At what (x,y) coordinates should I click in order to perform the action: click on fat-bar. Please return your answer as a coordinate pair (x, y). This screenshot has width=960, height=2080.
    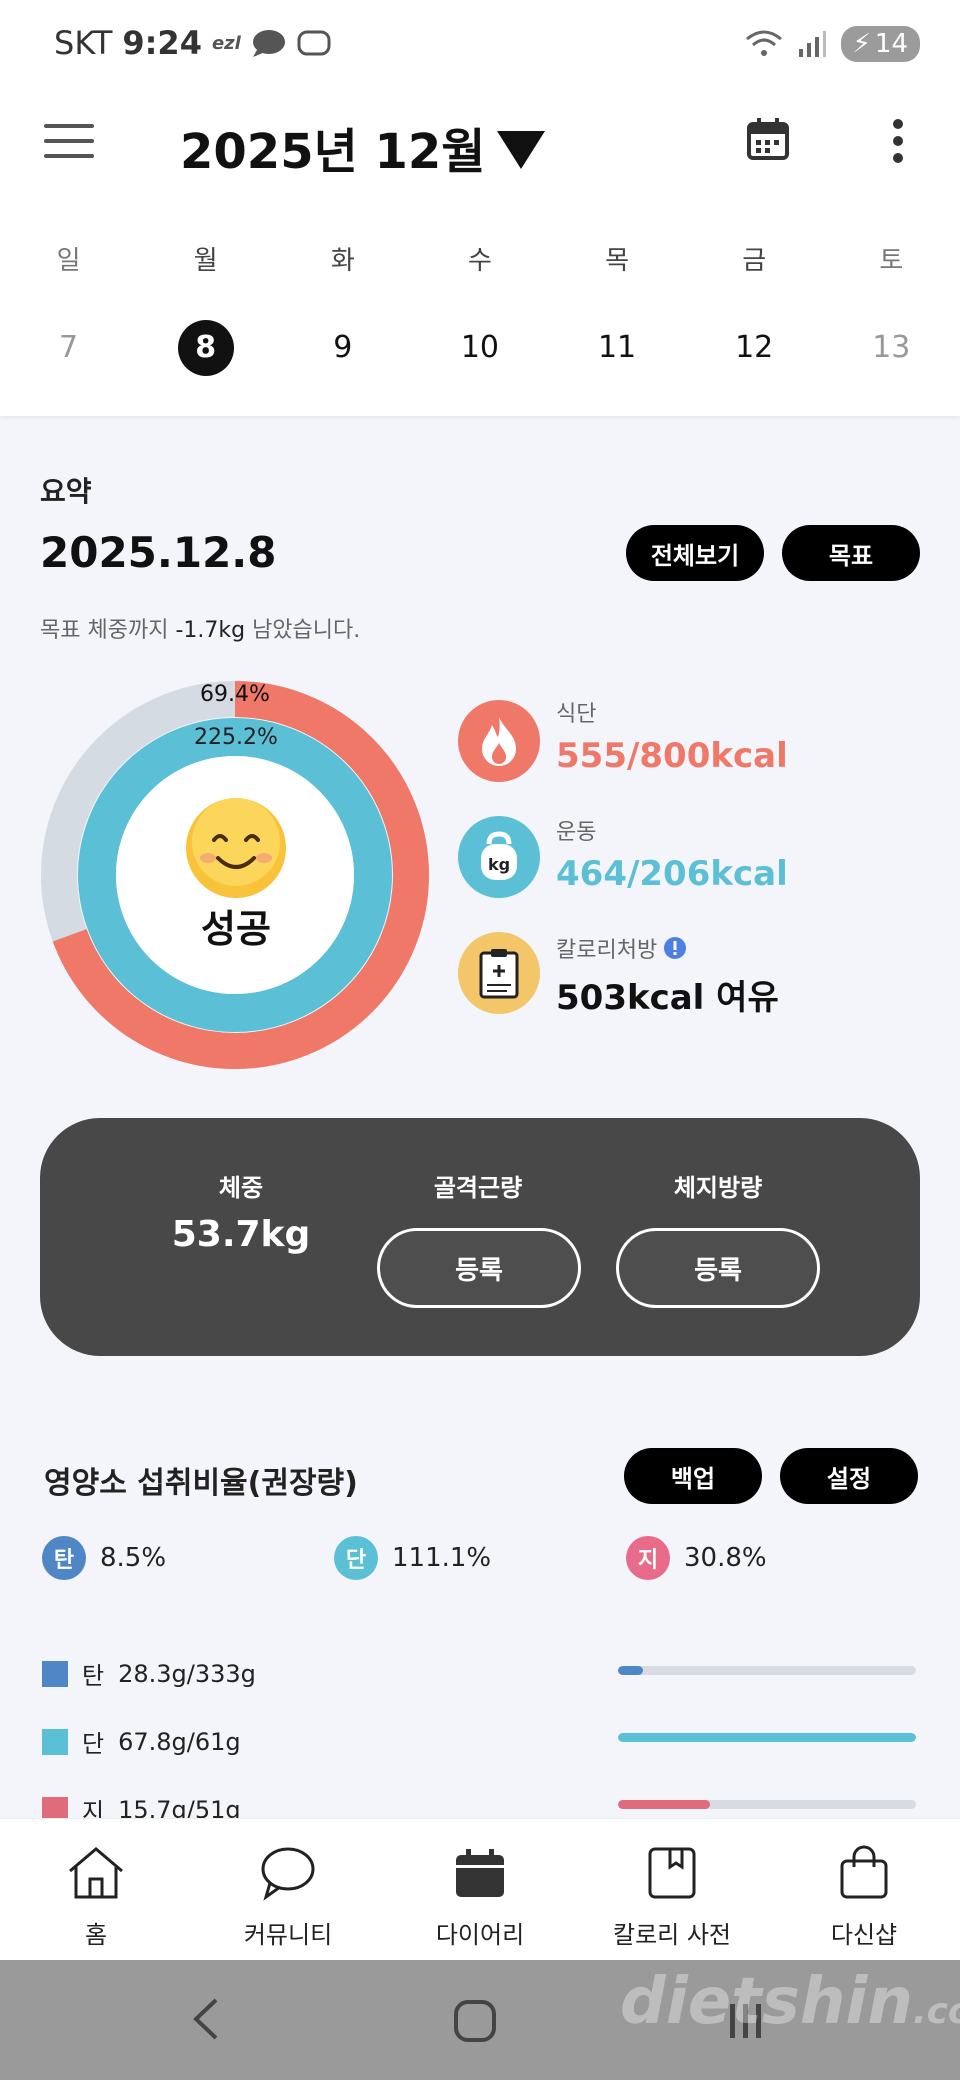
    Looking at the image, I should click on (767, 1804).